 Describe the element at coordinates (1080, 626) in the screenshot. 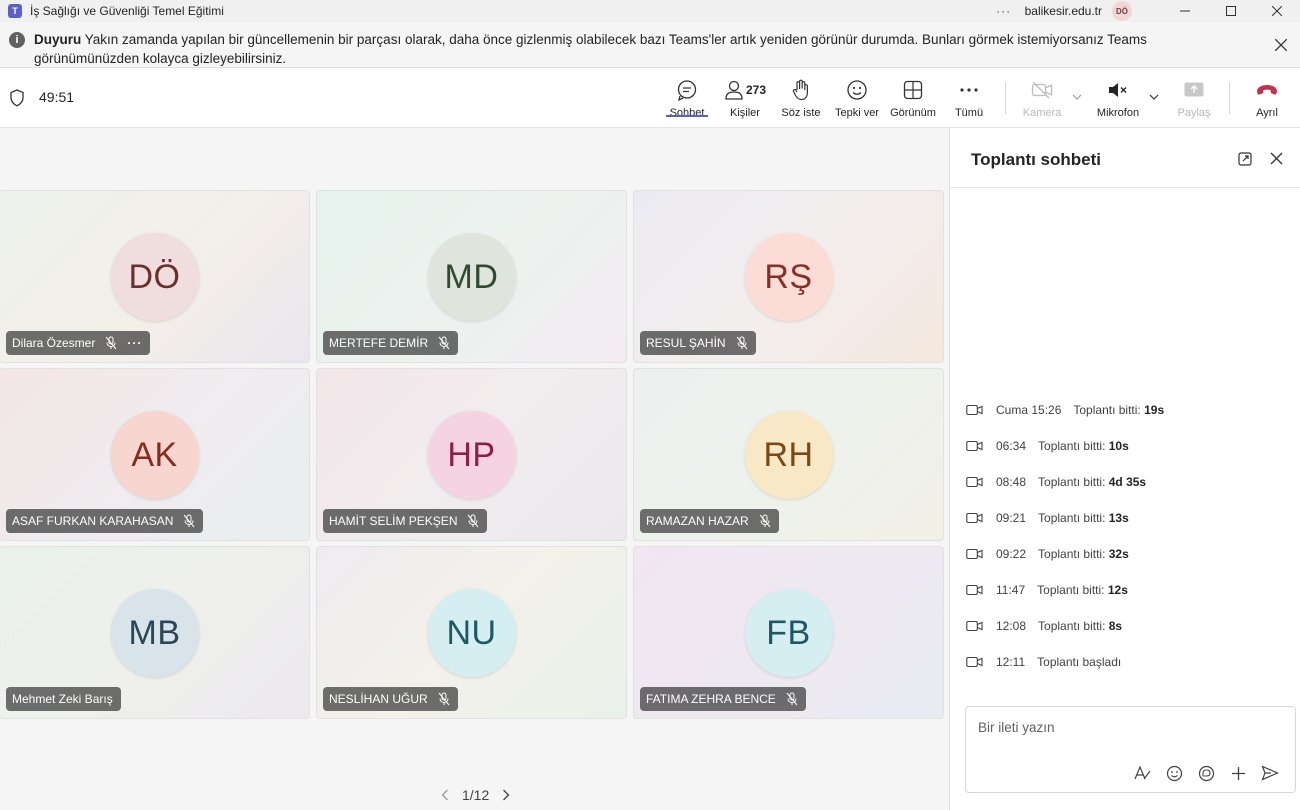

I see `message-text: Toplantı bitti: 8s` at that location.